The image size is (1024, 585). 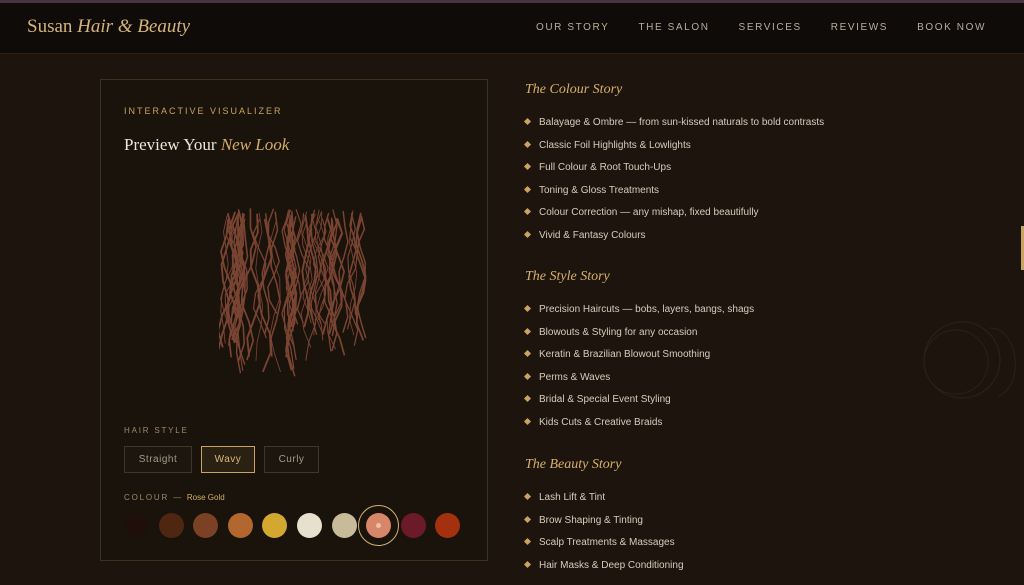 I want to click on style-curly-button: Curly, so click(x=291, y=459).